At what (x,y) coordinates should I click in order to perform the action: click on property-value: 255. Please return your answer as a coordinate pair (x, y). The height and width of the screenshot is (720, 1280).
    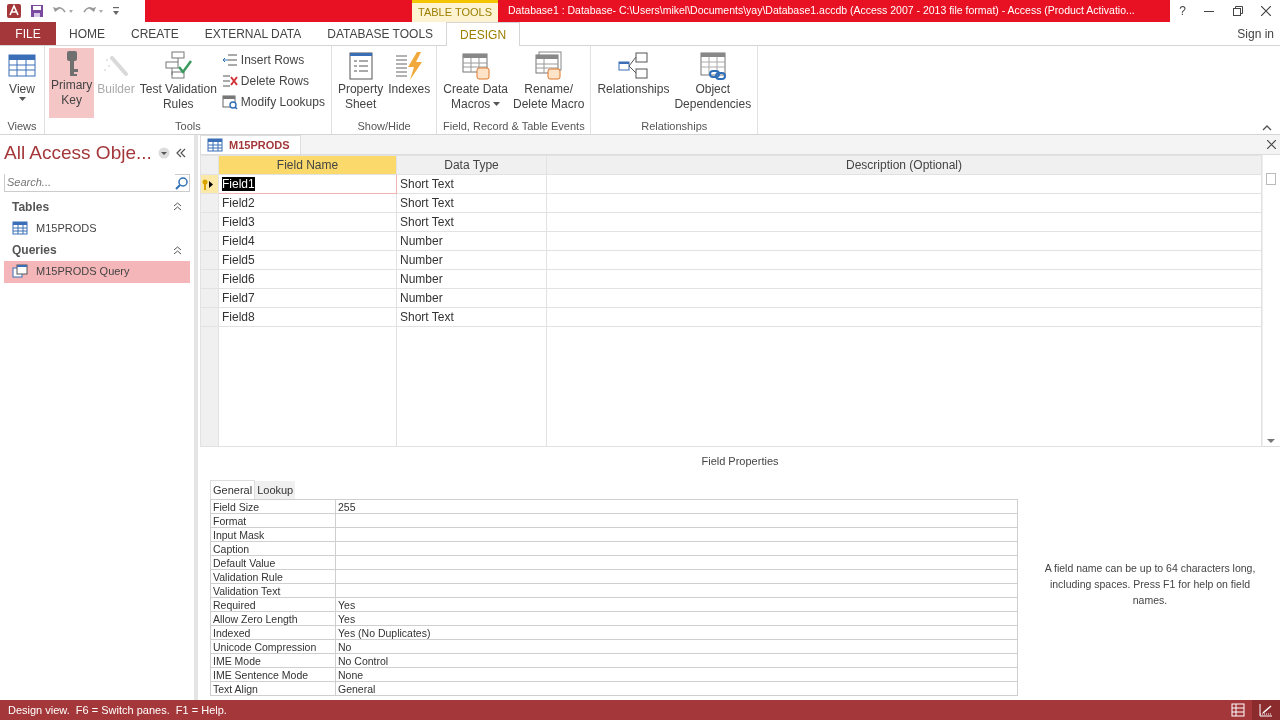
    Looking at the image, I should click on (676, 506).